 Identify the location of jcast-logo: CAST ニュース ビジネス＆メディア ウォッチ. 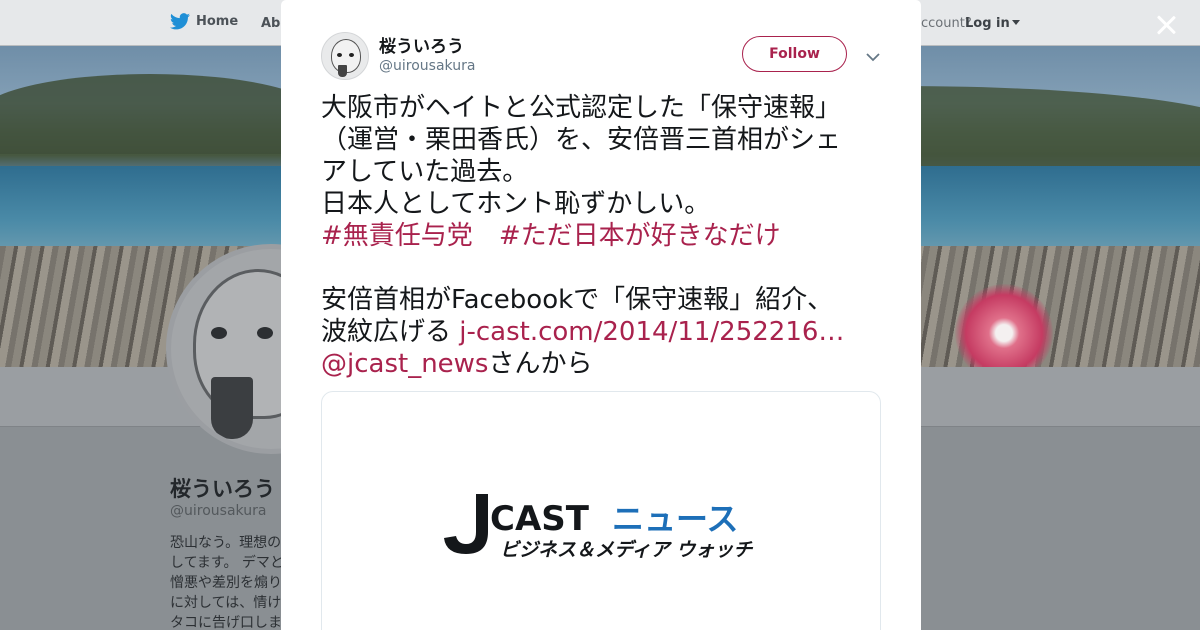
(598, 526).